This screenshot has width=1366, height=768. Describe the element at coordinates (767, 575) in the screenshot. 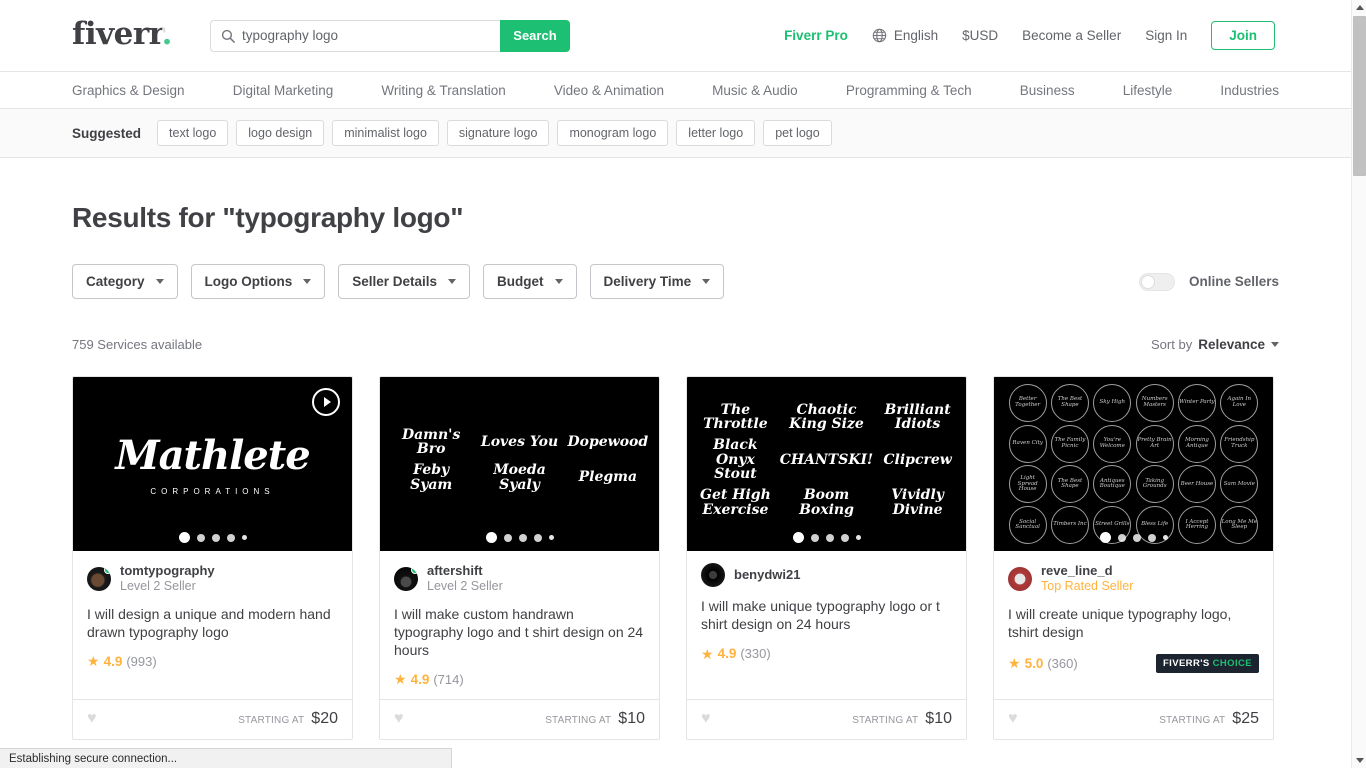

I see `seller-name: benydwi21` at that location.